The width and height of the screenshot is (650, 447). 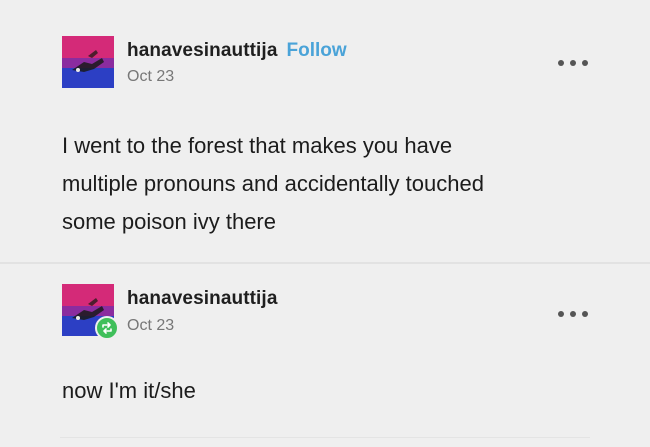 I want to click on post-body-line: now I'm it/she, so click(x=129, y=390).